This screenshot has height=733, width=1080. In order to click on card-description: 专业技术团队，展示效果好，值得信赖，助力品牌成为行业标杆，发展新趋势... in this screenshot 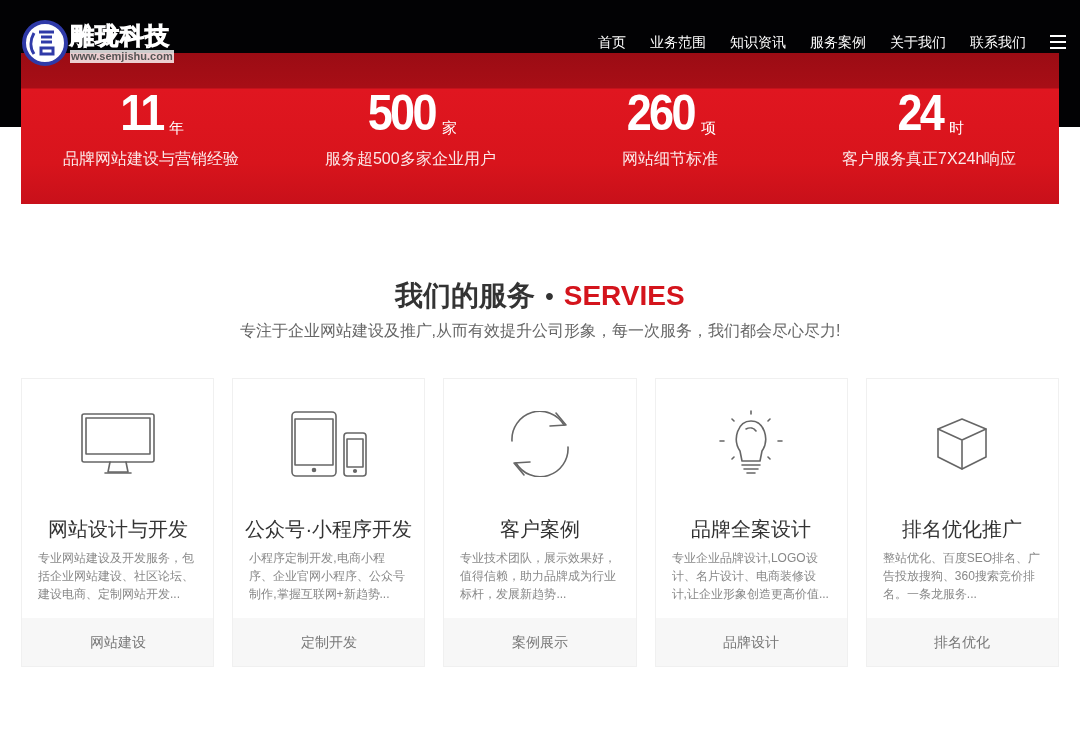, I will do `click(538, 576)`.